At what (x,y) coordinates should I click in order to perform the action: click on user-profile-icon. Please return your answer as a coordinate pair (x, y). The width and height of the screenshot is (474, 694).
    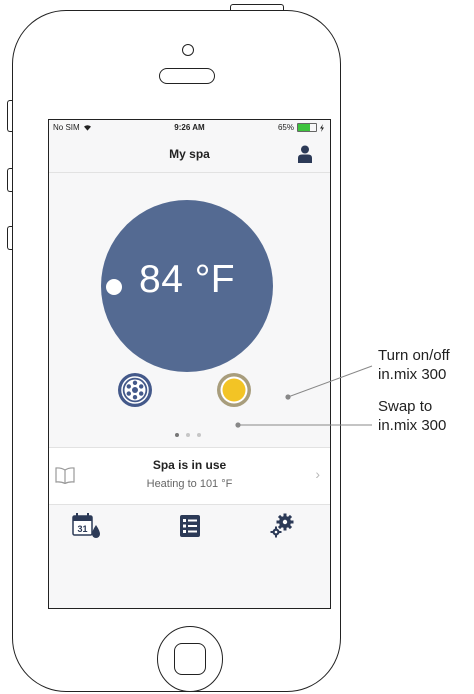
    Looking at the image, I should click on (305, 154).